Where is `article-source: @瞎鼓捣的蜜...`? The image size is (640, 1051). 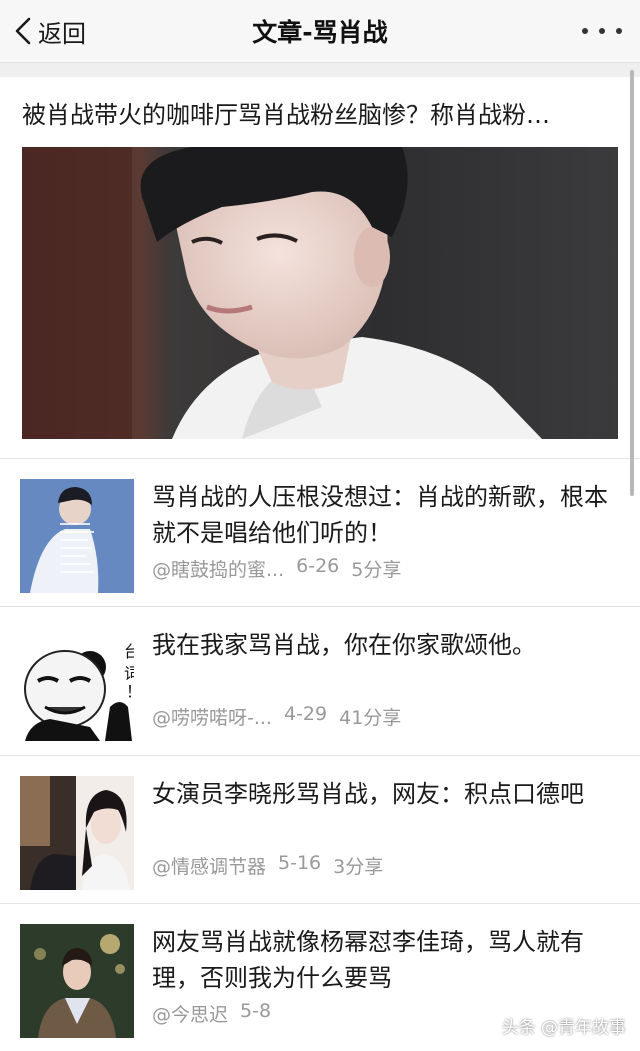 article-source: @瞎鼓捣的蜜... is located at coordinates (218, 570).